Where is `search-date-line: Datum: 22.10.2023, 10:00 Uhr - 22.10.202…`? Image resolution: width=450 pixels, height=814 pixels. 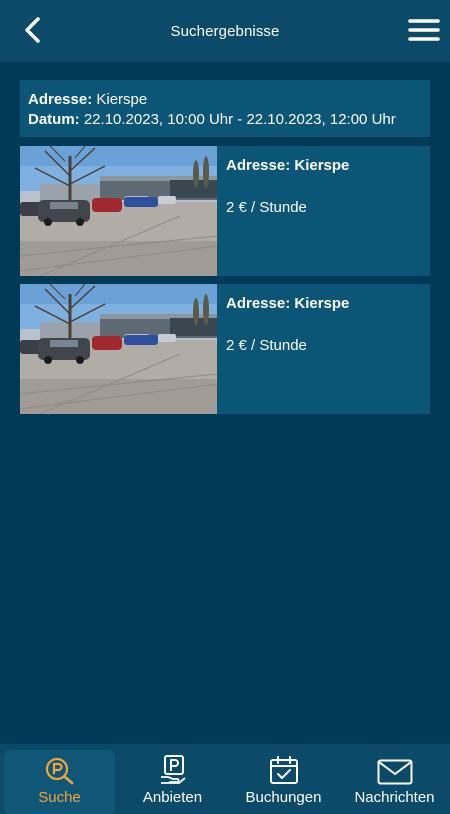 search-date-line: Datum: 22.10.2023, 10:00 Uhr - 22.10.202… is located at coordinates (225, 120).